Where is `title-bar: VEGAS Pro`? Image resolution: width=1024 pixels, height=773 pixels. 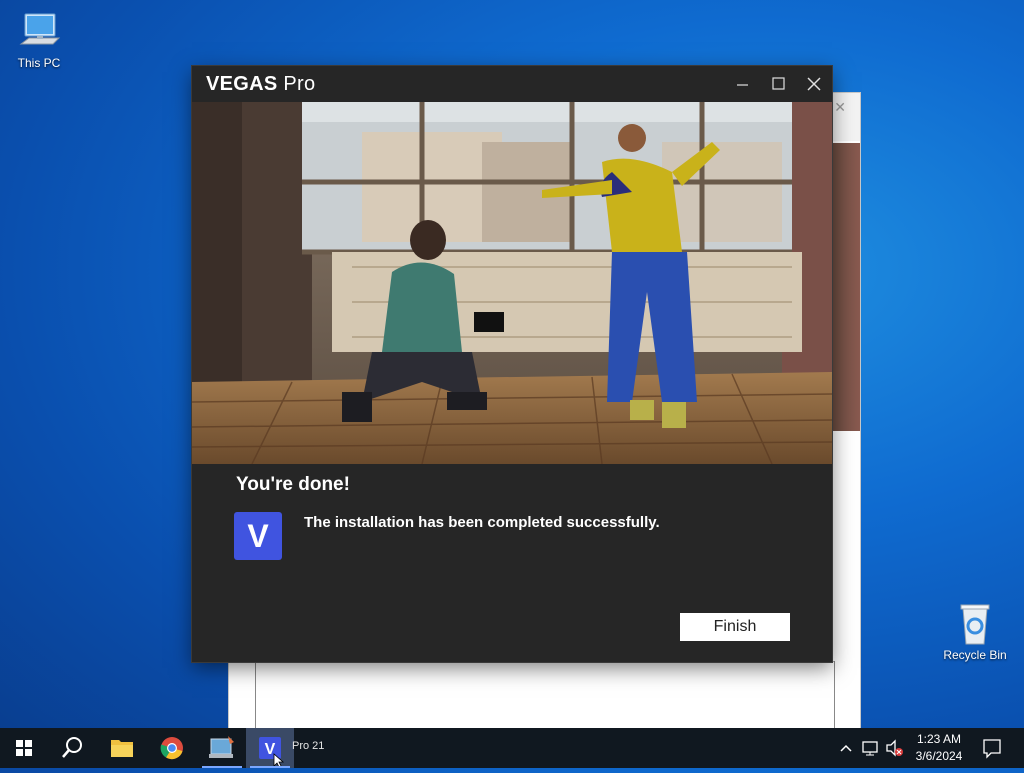
title-bar: VEGAS Pro is located at coordinates (512, 84).